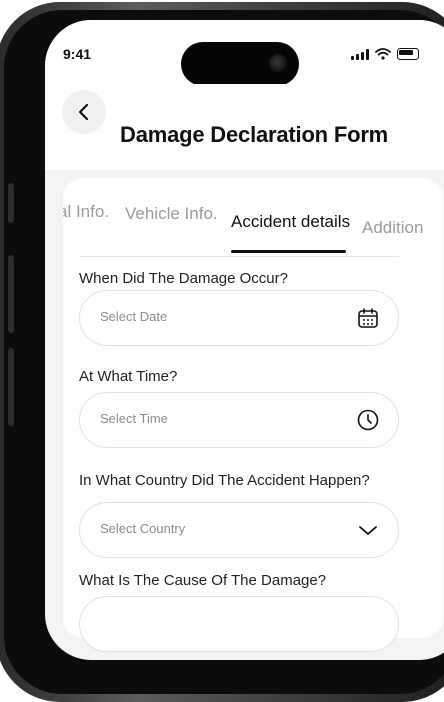 Image resolution: width=444 pixels, height=702 pixels. I want to click on country-select-placeholder: Select Country, so click(143, 528).